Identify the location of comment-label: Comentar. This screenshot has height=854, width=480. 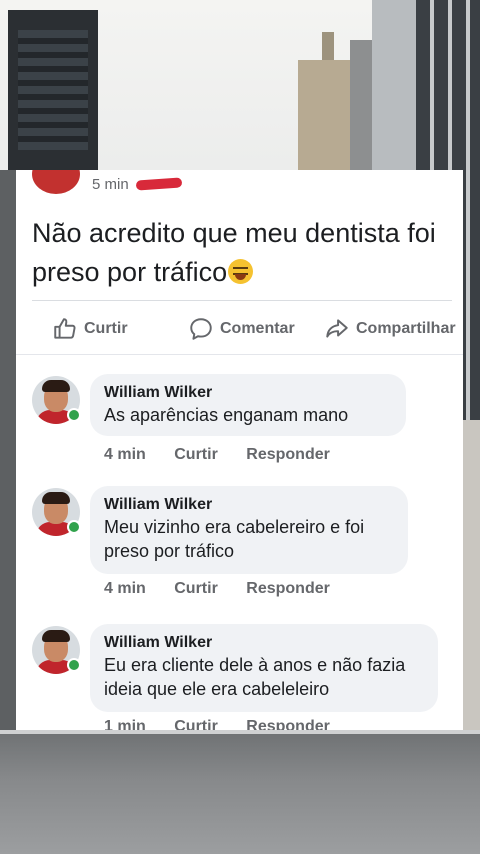
(257, 328).